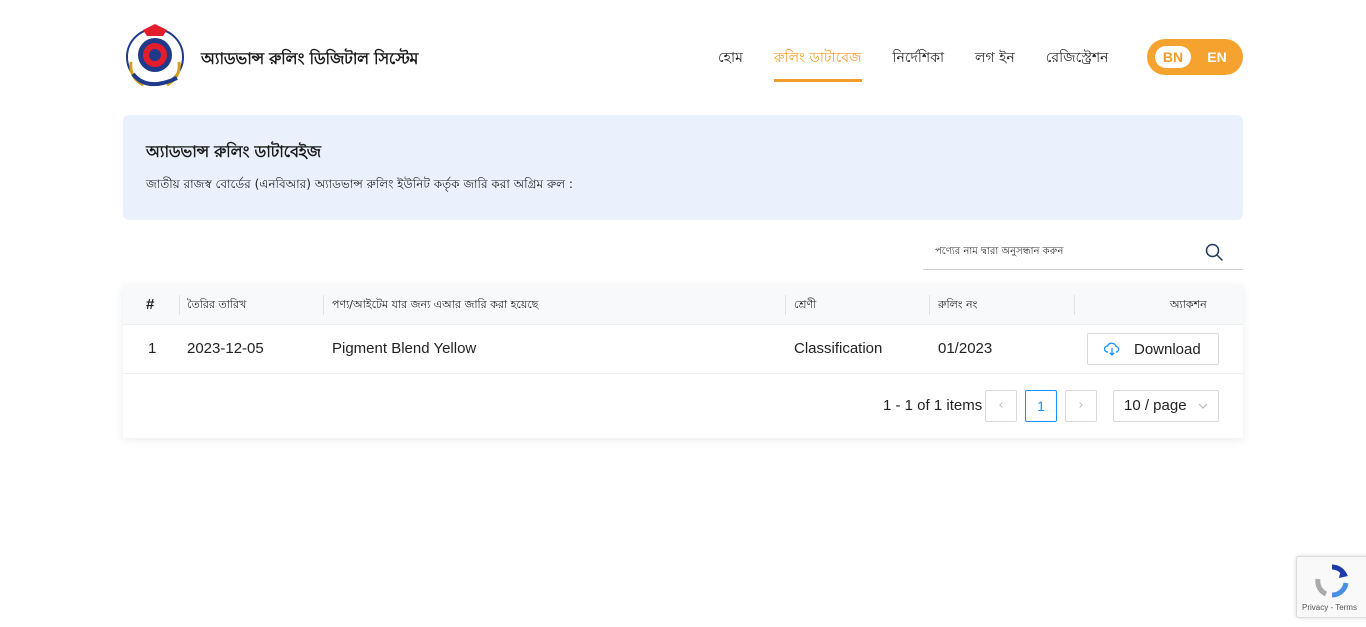 This screenshot has height=627, width=1366. Describe the element at coordinates (404, 348) in the screenshot. I see `cell-item: Pigment Blend Yellow` at that location.